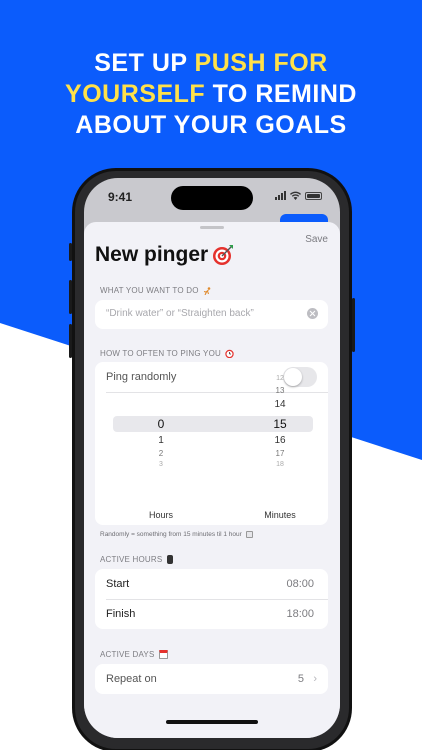 This screenshot has height=750, width=422. What do you see at coordinates (223, 255) in the screenshot?
I see `target-icon` at bounding box center [223, 255].